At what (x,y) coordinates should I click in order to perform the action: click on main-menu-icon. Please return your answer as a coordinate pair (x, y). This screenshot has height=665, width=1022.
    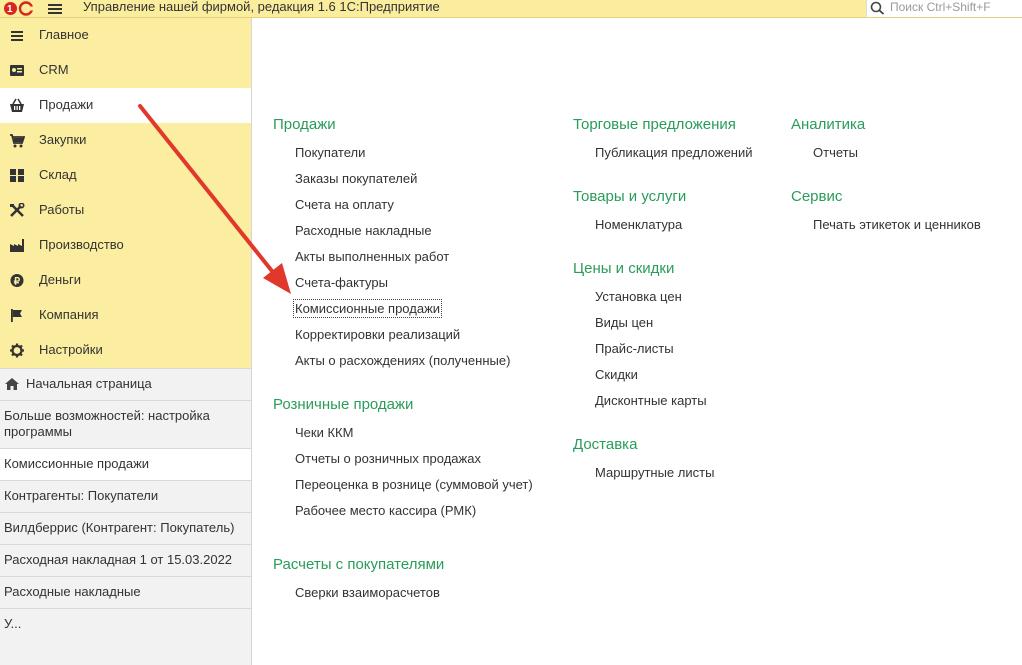
    Looking at the image, I should click on (55, 9).